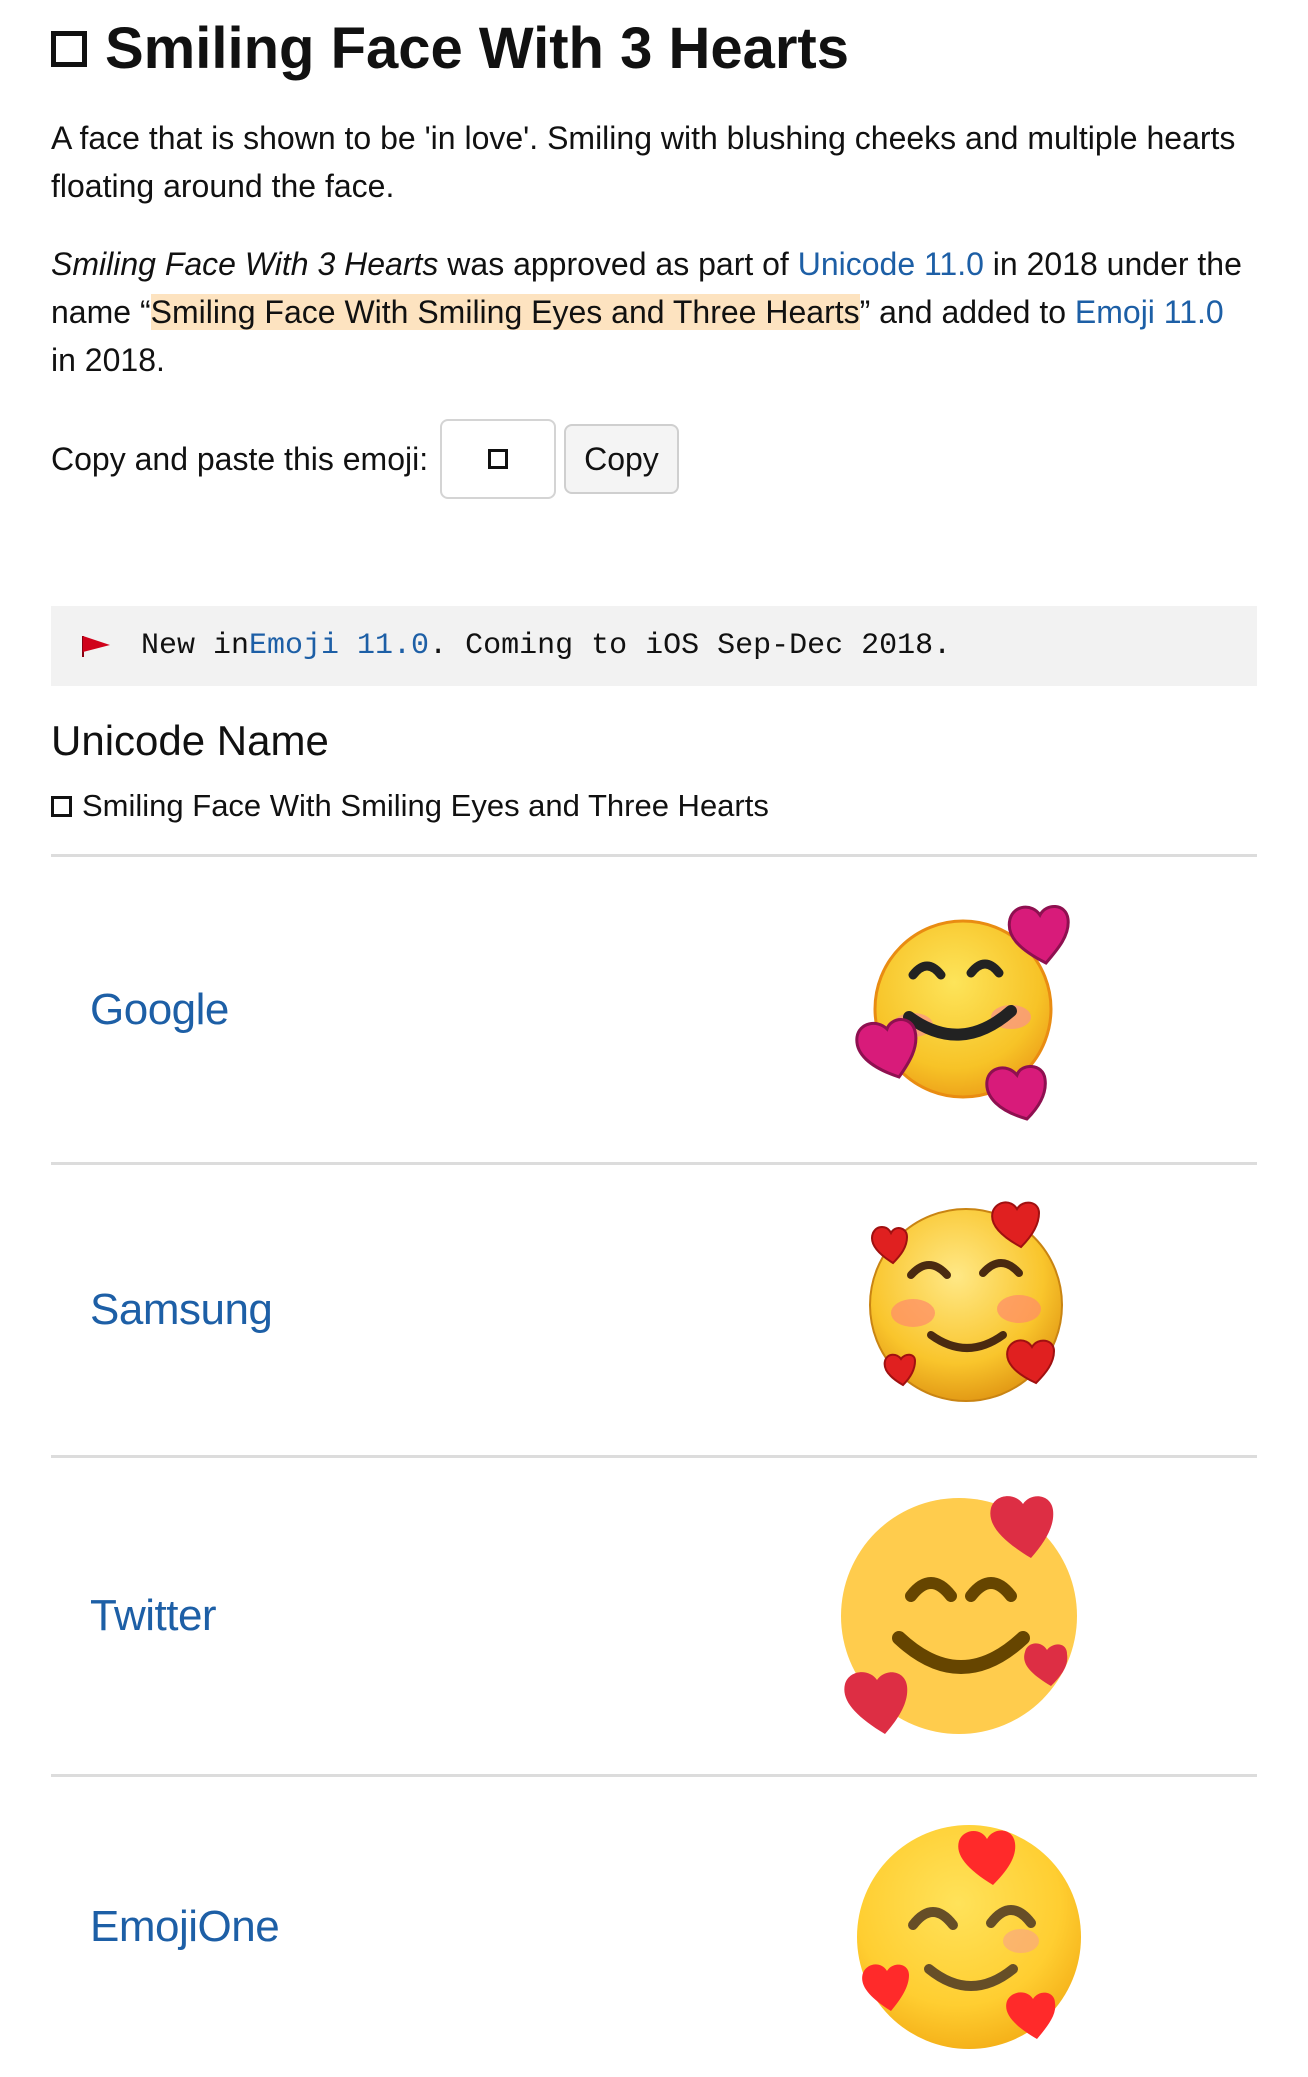  What do you see at coordinates (959, 1615) in the screenshot?
I see `twitter-emoji-image` at bounding box center [959, 1615].